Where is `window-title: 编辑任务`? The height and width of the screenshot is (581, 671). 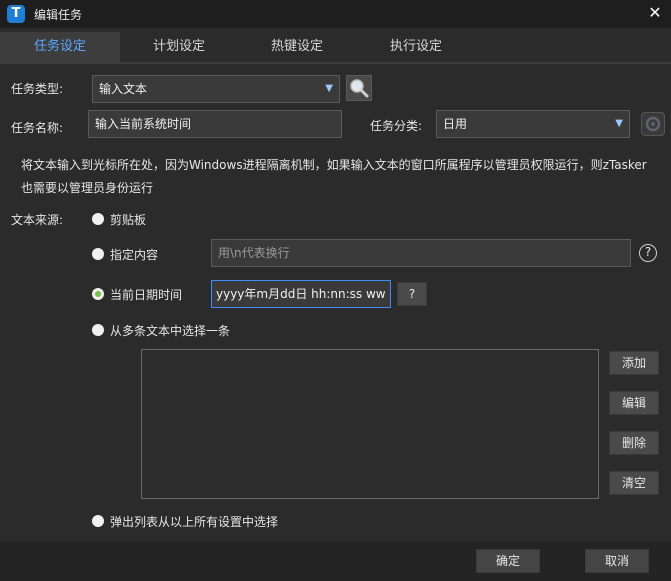
window-title: 编辑任务 is located at coordinates (58, 15).